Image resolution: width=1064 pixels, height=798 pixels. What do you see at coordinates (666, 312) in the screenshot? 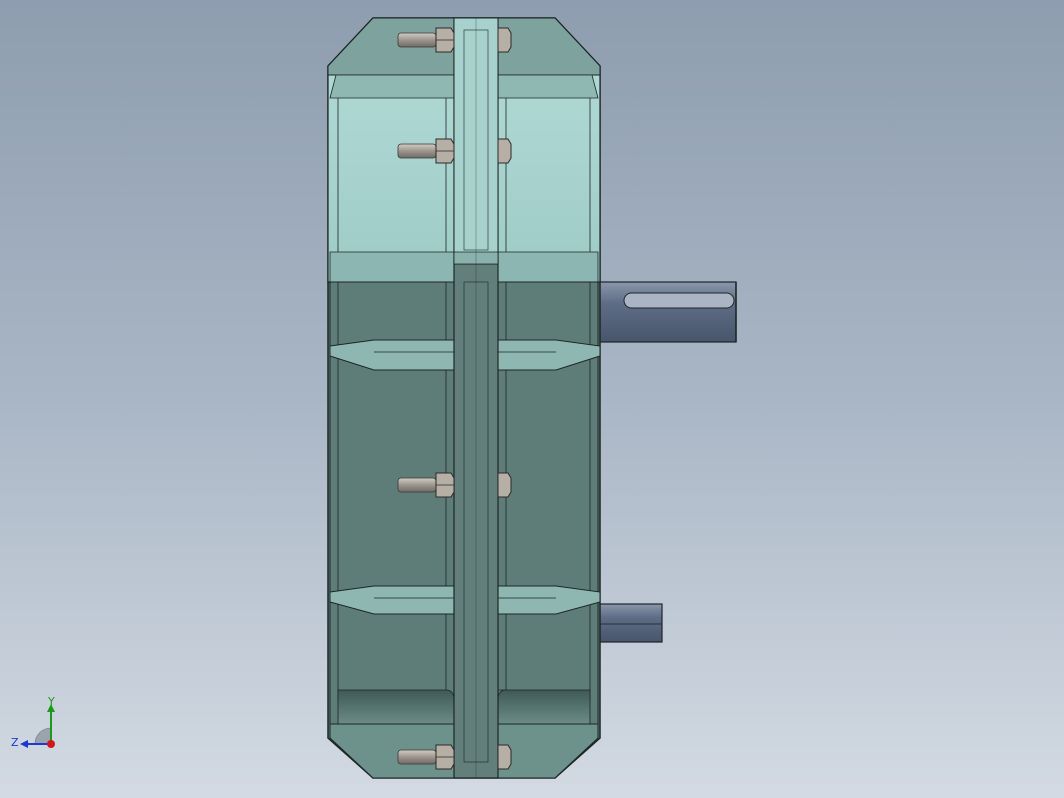
I see `output-shaft-large` at bounding box center [666, 312].